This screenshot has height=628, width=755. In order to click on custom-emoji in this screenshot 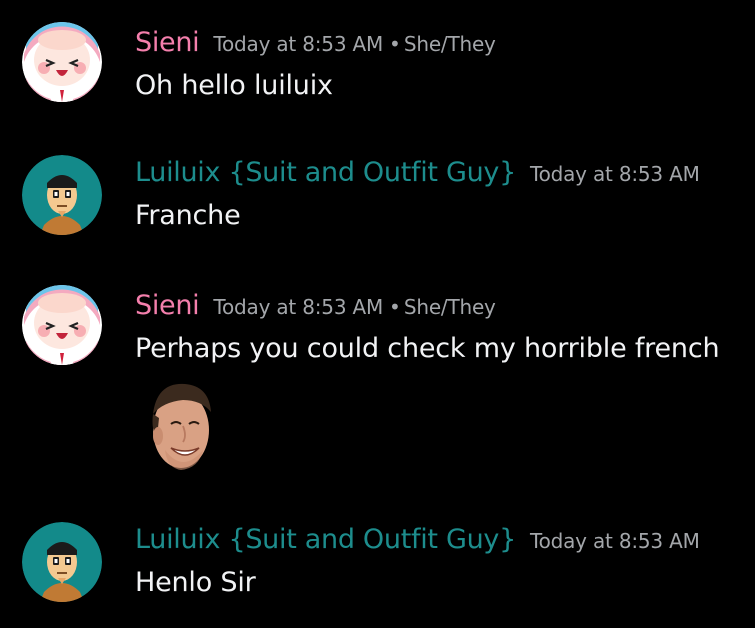, I will do `click(180, 426)`.